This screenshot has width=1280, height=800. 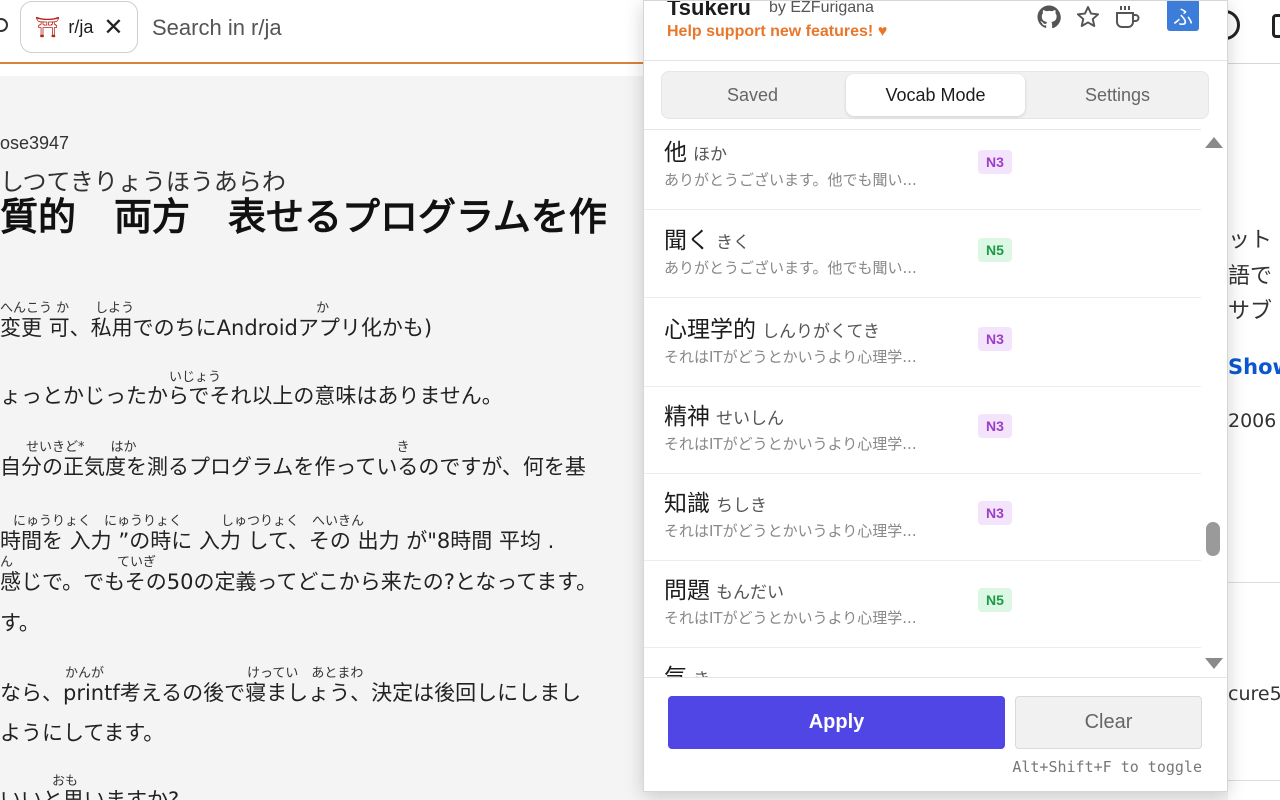 I want to click on created-year: 2006, so click(x=1252, y=421).